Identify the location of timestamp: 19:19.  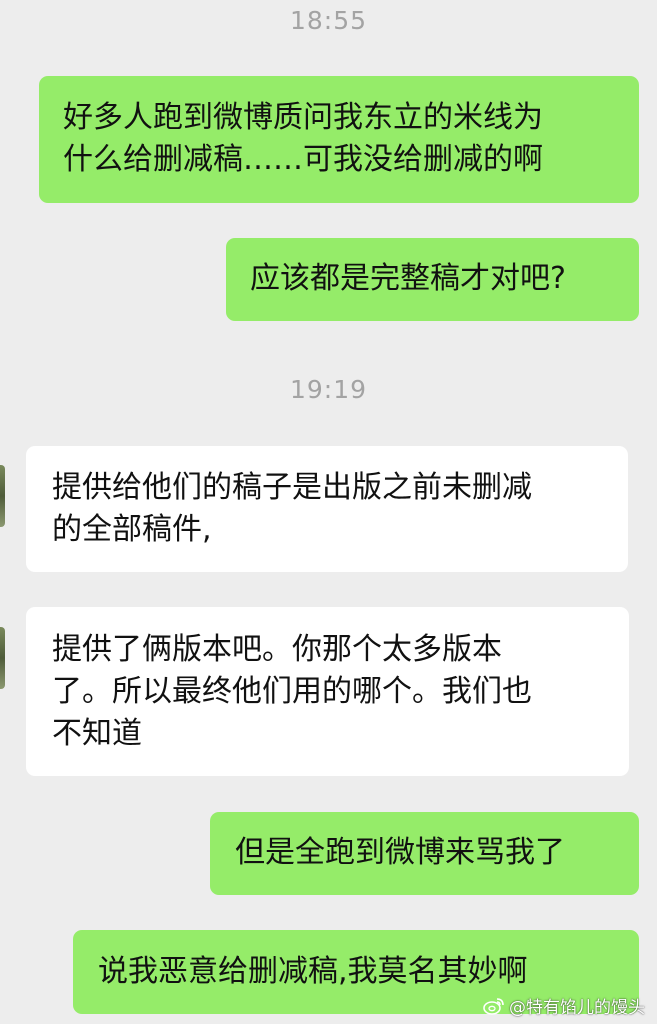
(328, 389).